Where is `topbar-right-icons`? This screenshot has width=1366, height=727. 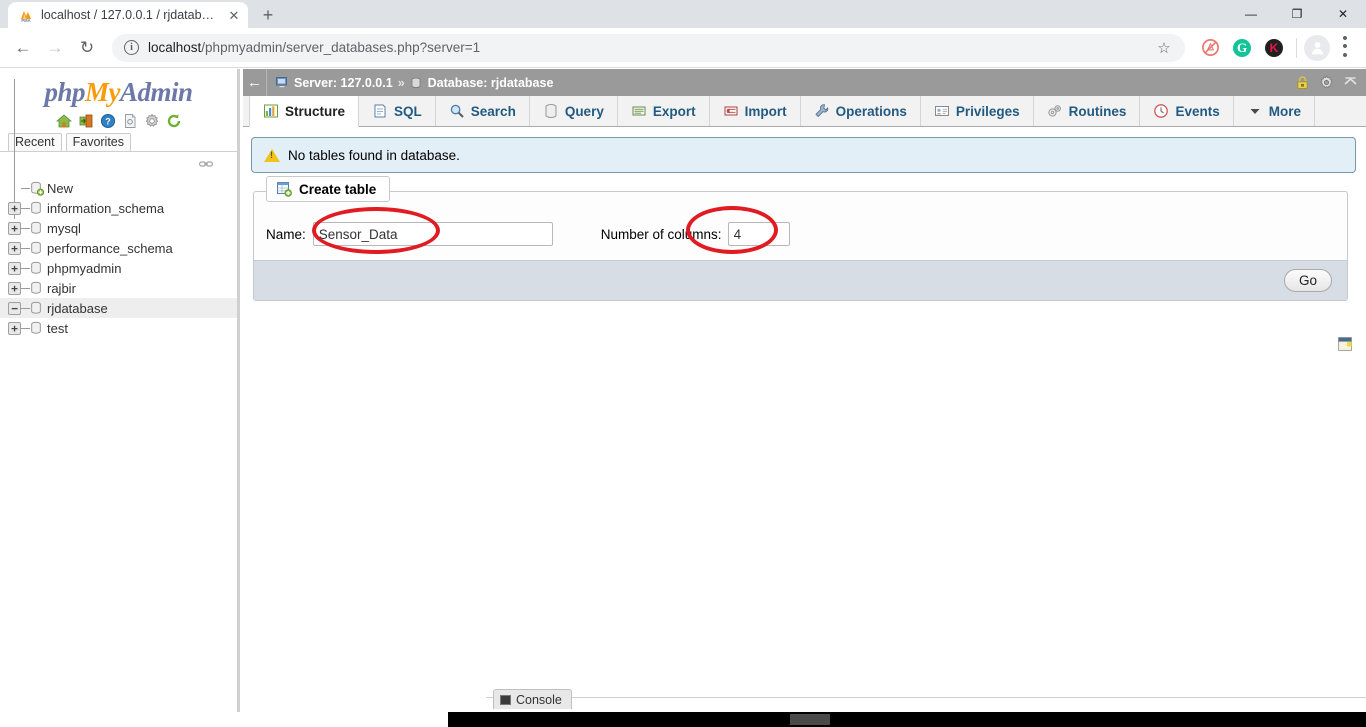
topbar-right-icons is located at coordinates (1326, 82).